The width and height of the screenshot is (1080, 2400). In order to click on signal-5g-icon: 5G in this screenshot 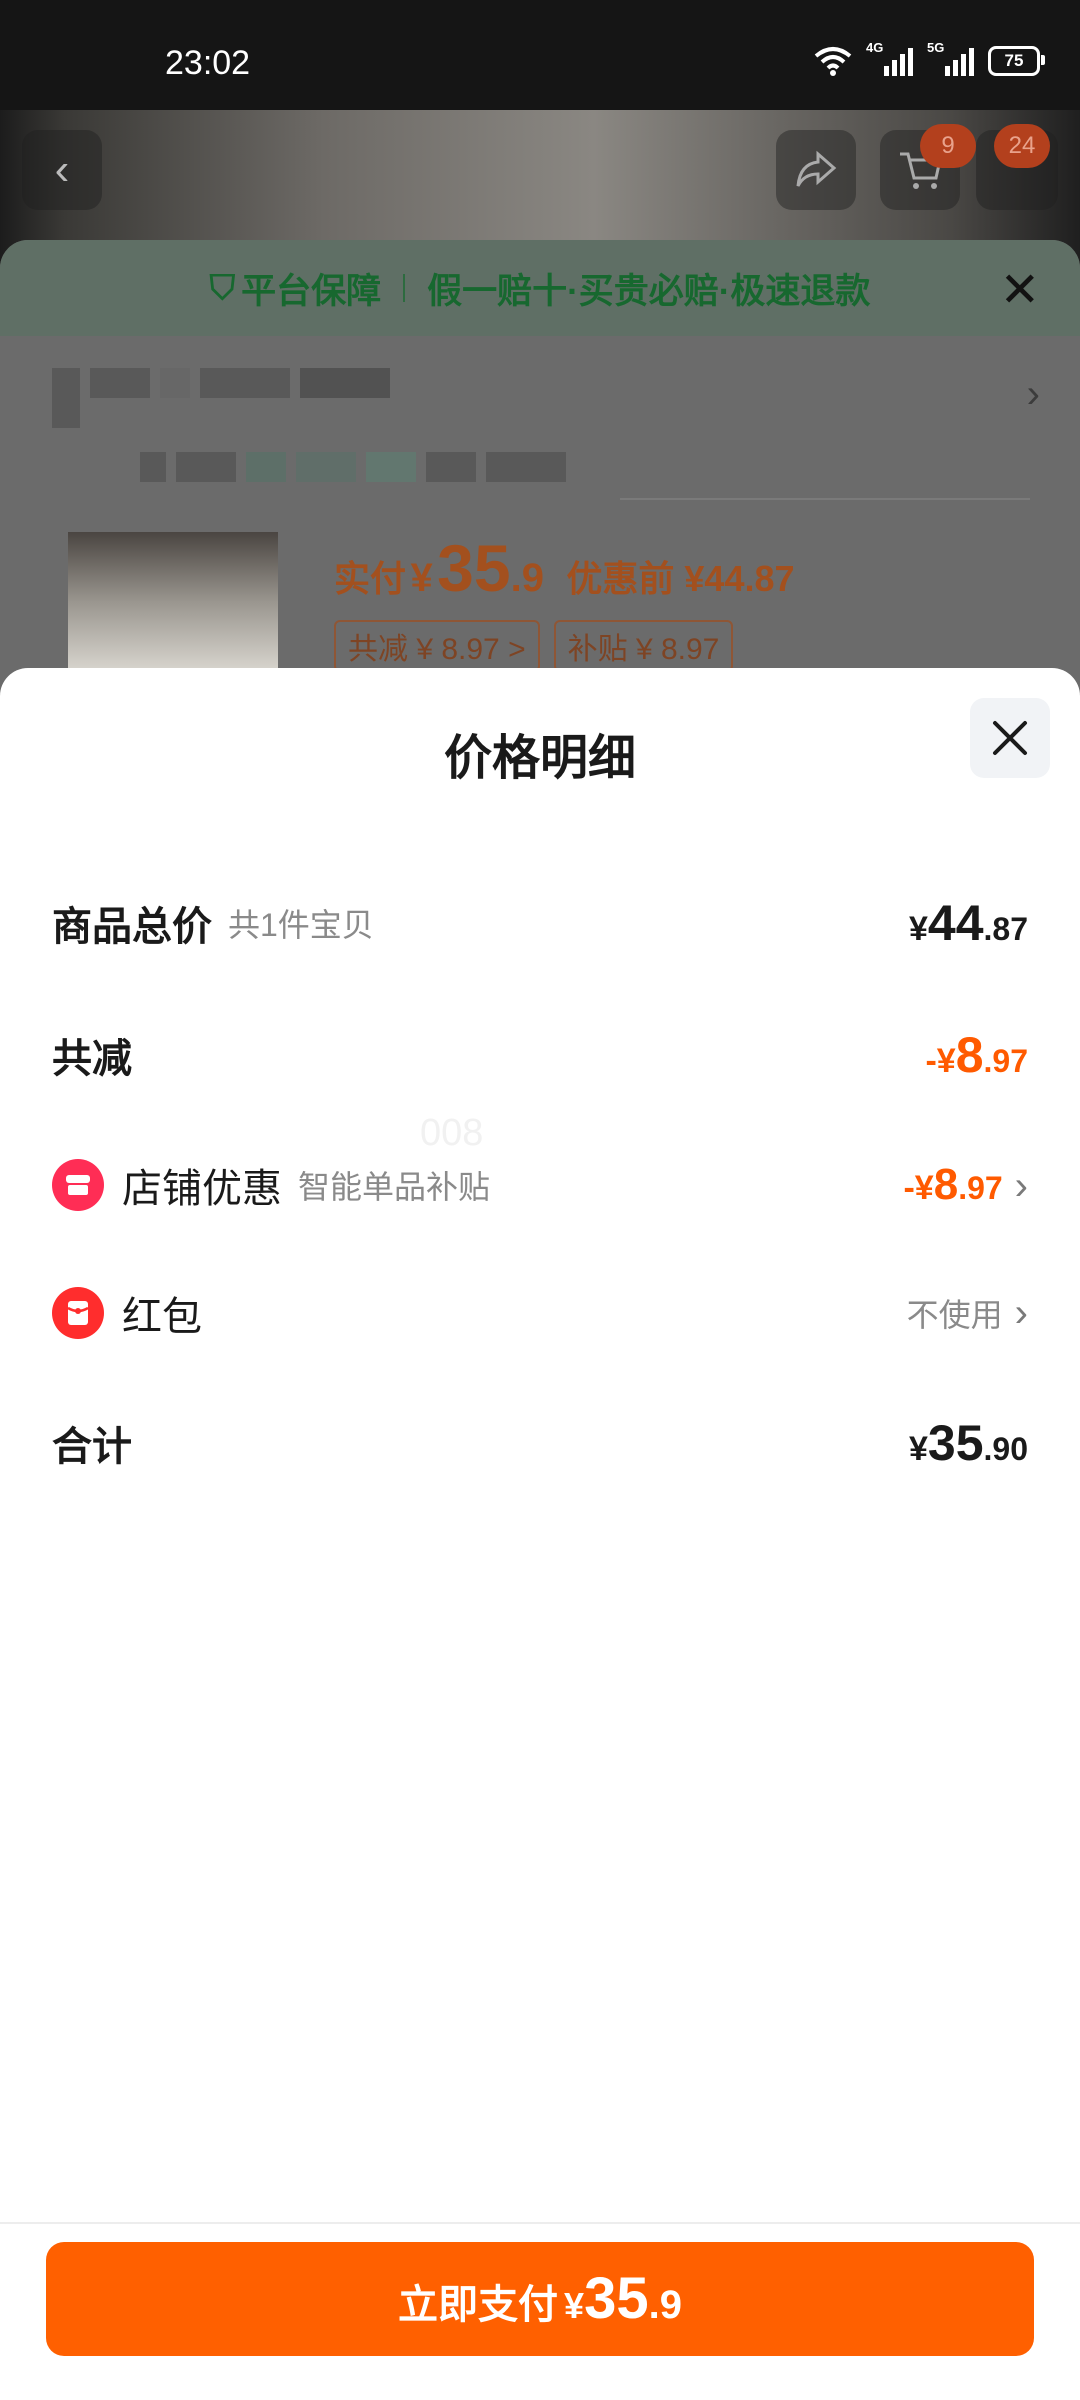, I will do `click(950, 58)`.